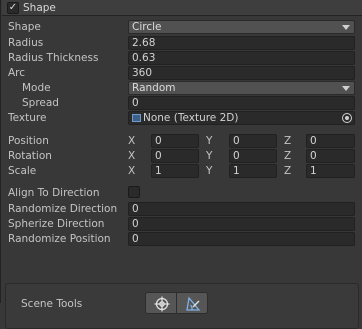  I want to click on shape-edit-icon, so click(193, 303).